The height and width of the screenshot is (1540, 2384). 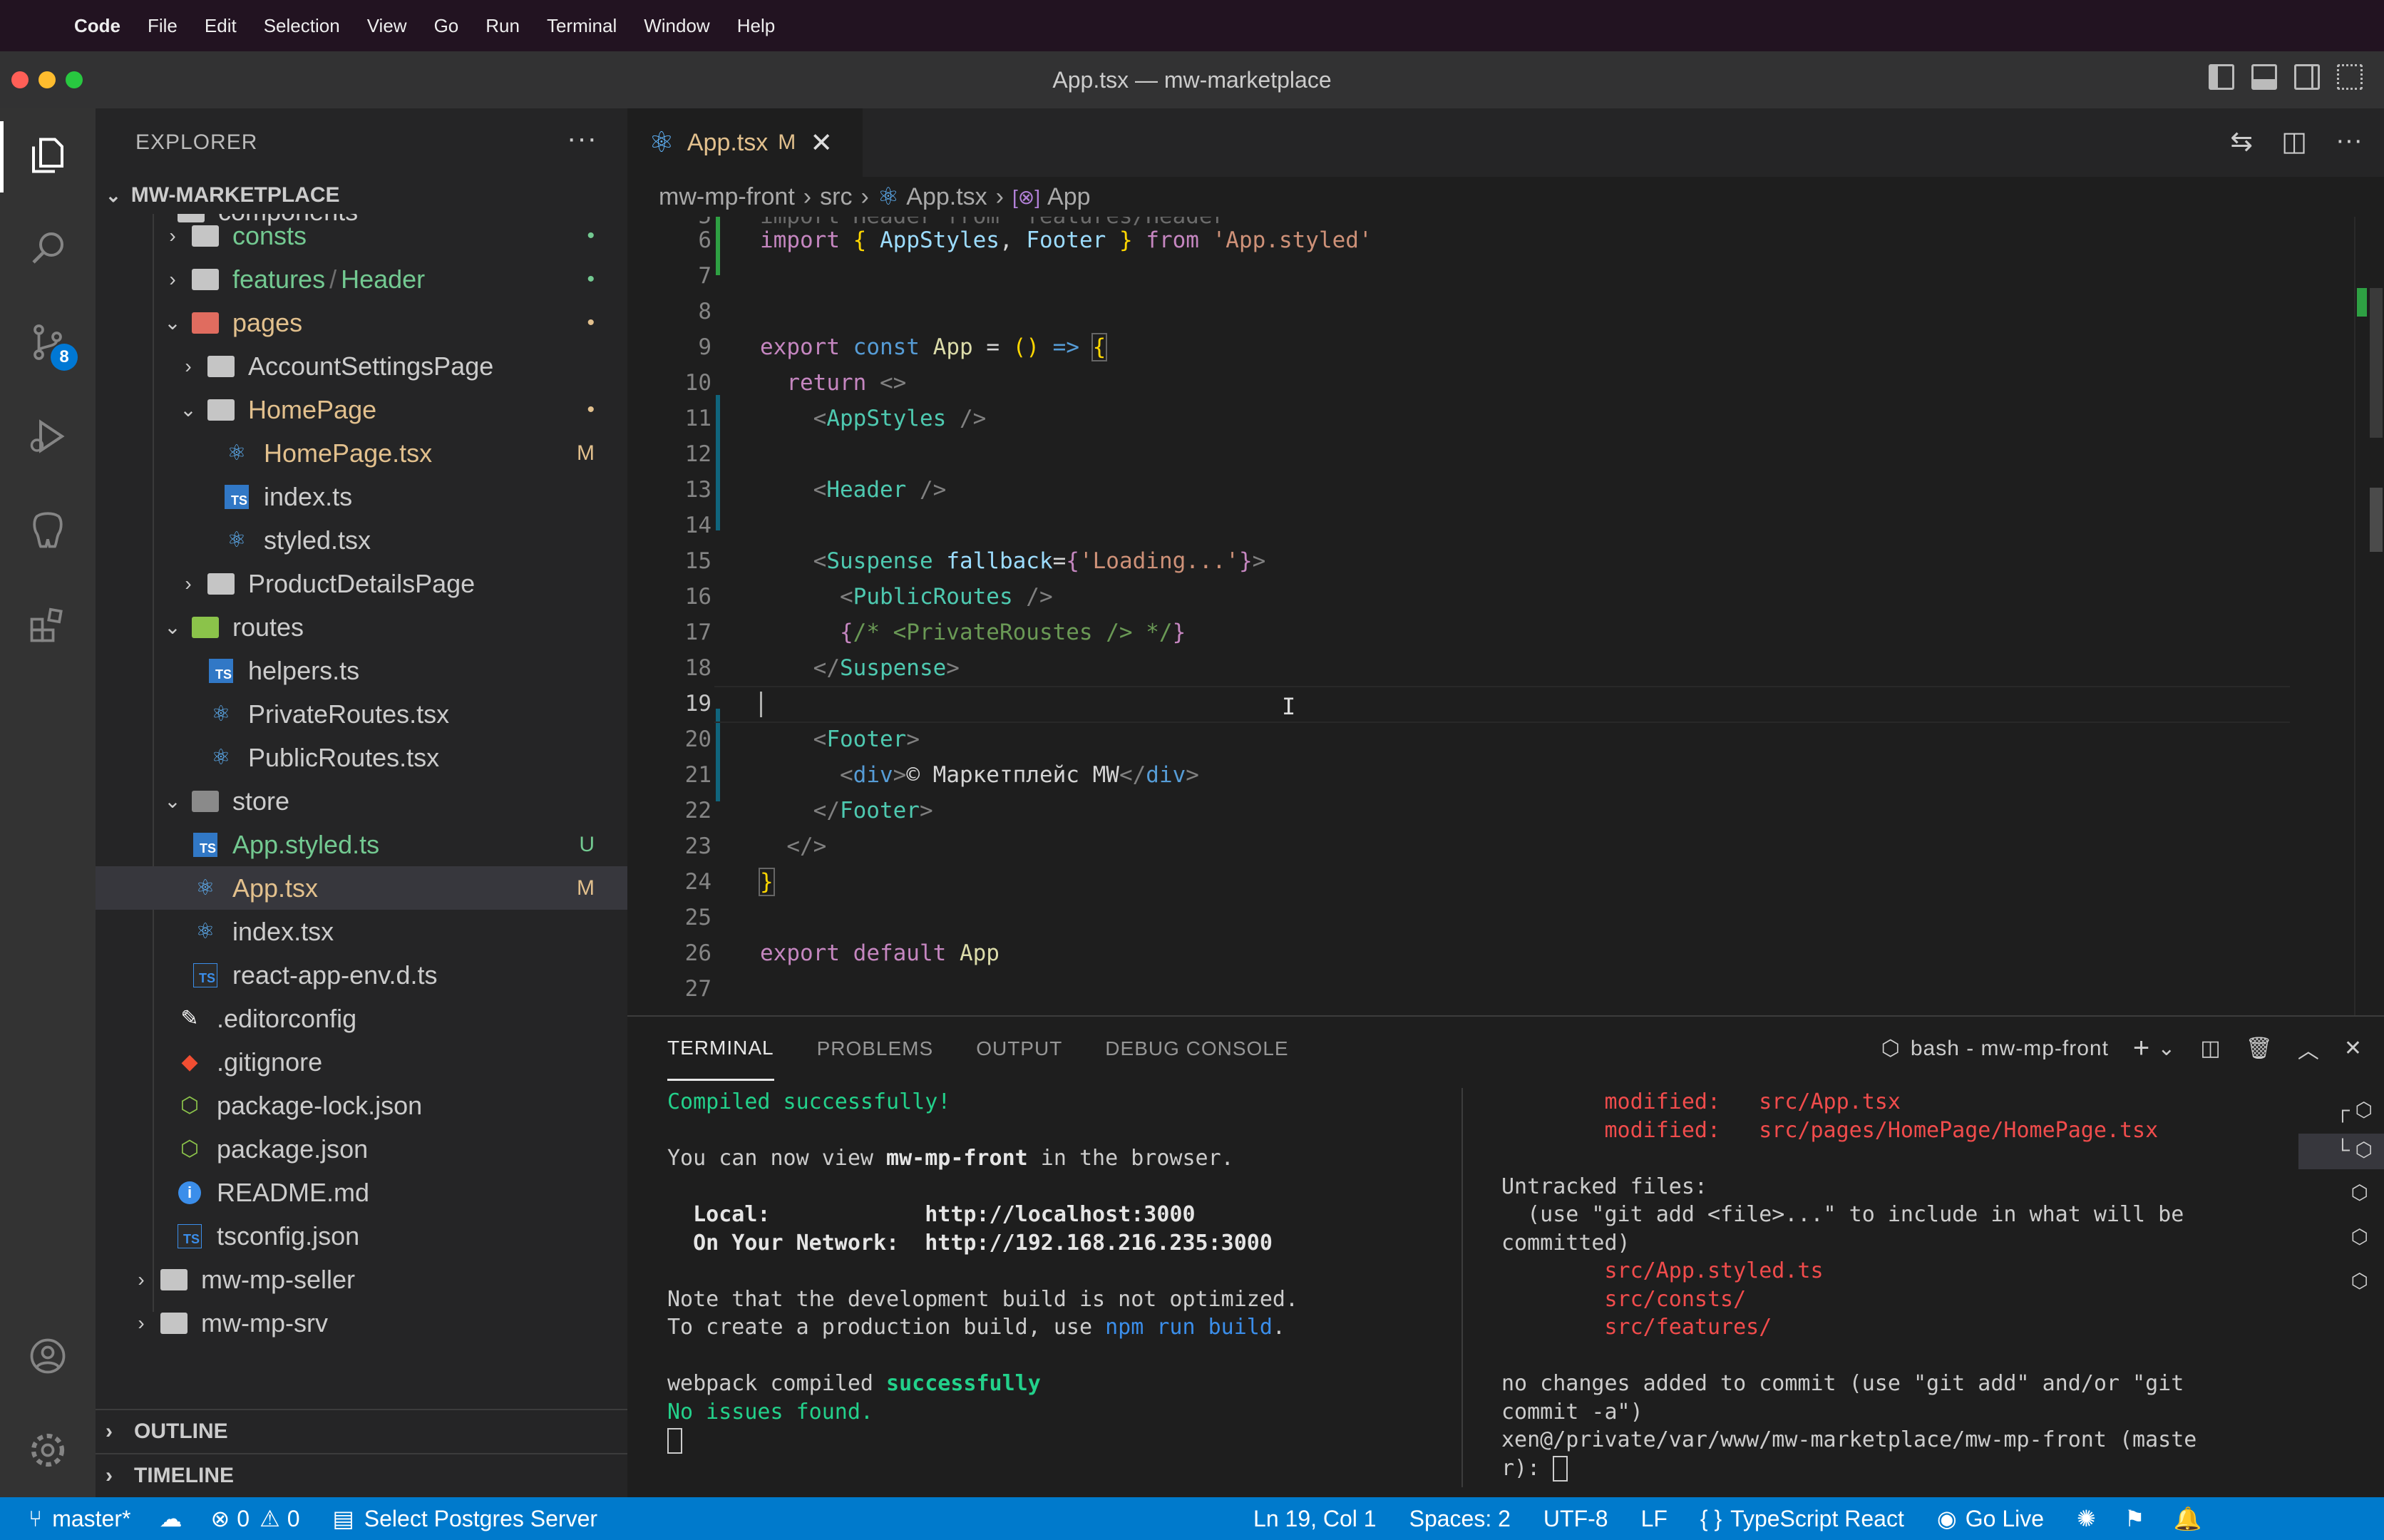 I want to click on tree-item-accountsettingspage: › AccountSettingsPage, so click(x=361, y=366).